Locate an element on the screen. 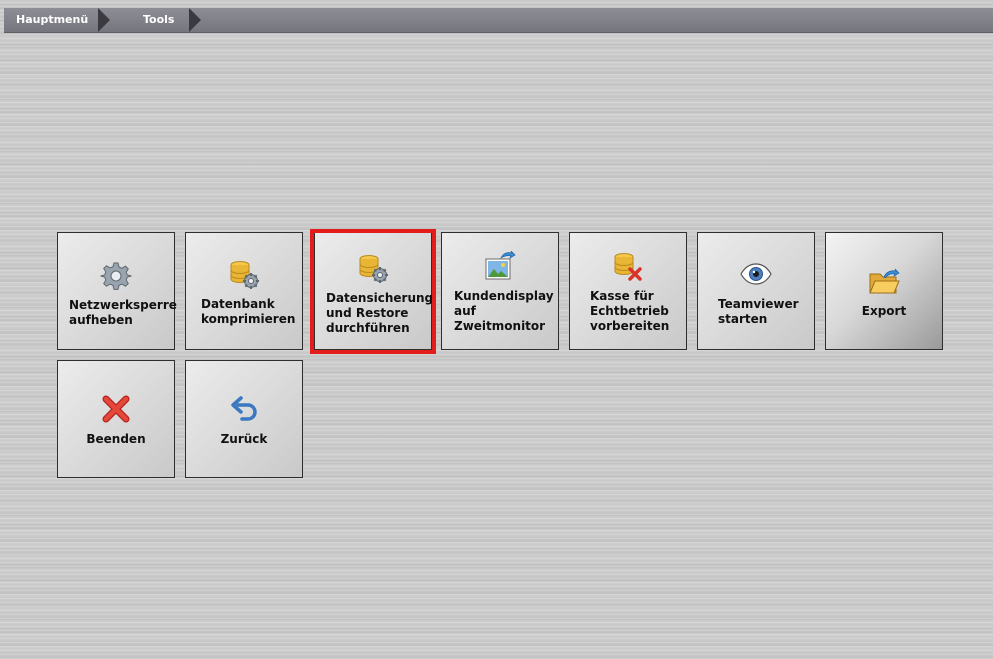 This screenshot has width=993, height=659. export-button: Export is located at coordinates (884, 291).